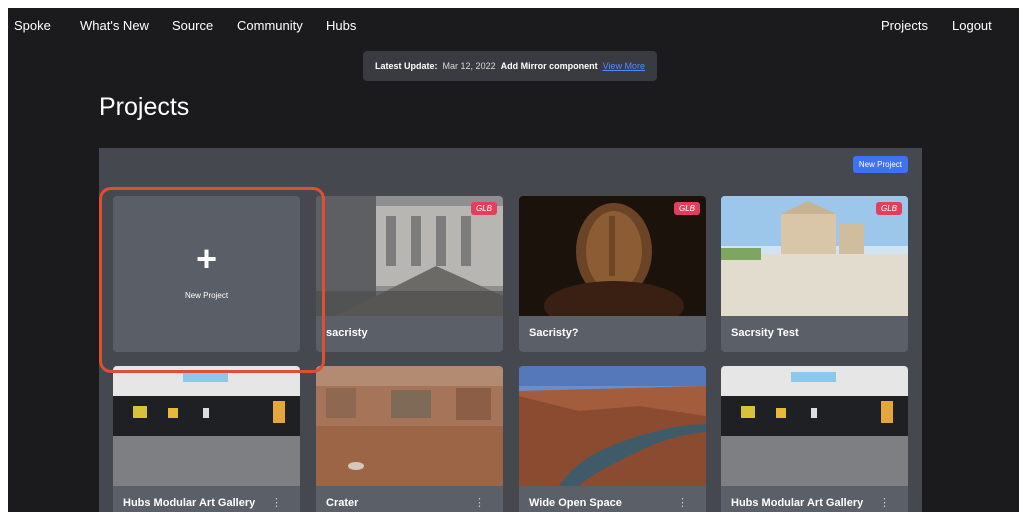 Image resolution: width=1024 pixels, height=524 pixels. I want to click on view-more-link: View More, so click(624, 66).